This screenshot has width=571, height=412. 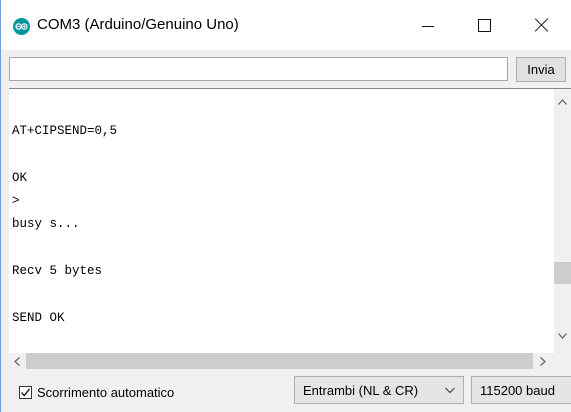 What do you see at coordinates (562, 361) in the screenshot?
I see `scrollbar-corner` at bounding box center [562, 361].